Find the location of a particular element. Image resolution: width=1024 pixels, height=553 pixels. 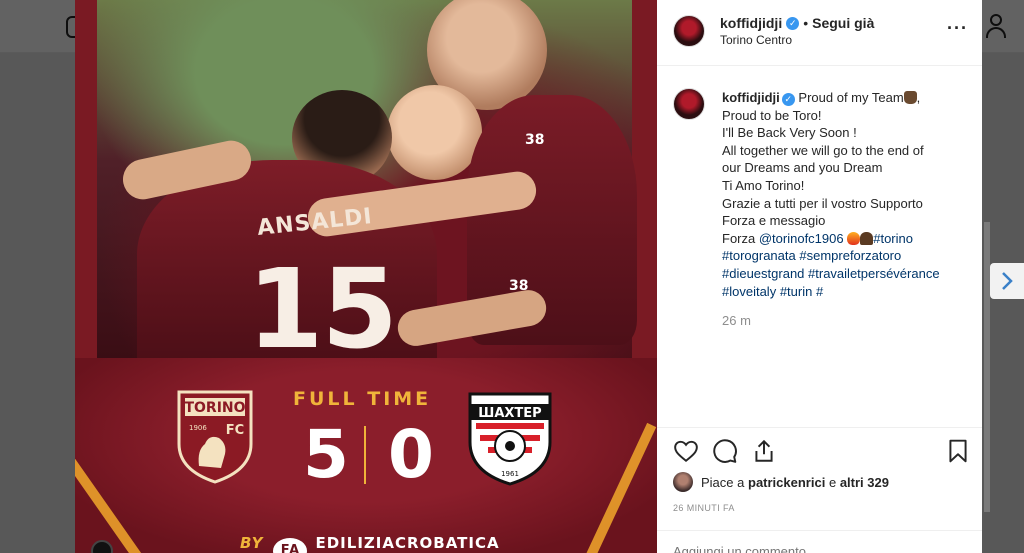

score-divider is located at coordinates (365, 455).